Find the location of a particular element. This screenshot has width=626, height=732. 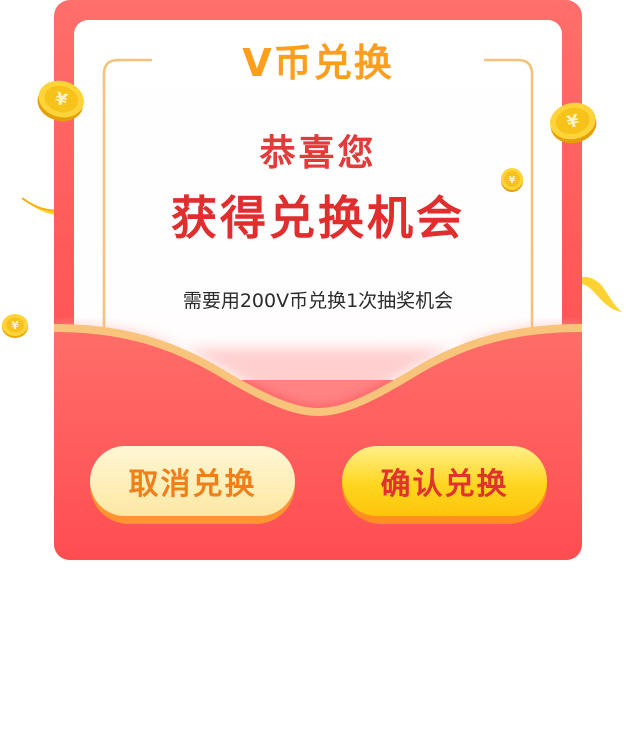

exchange-description: 需要用200V币兑换1次抽奖机会 is located at coordinates (318, 301).